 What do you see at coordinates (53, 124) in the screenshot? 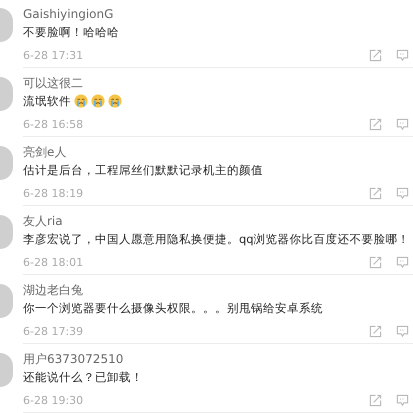
I see `comment-time: 6-28 16:58` at bounding box center [53, 124].